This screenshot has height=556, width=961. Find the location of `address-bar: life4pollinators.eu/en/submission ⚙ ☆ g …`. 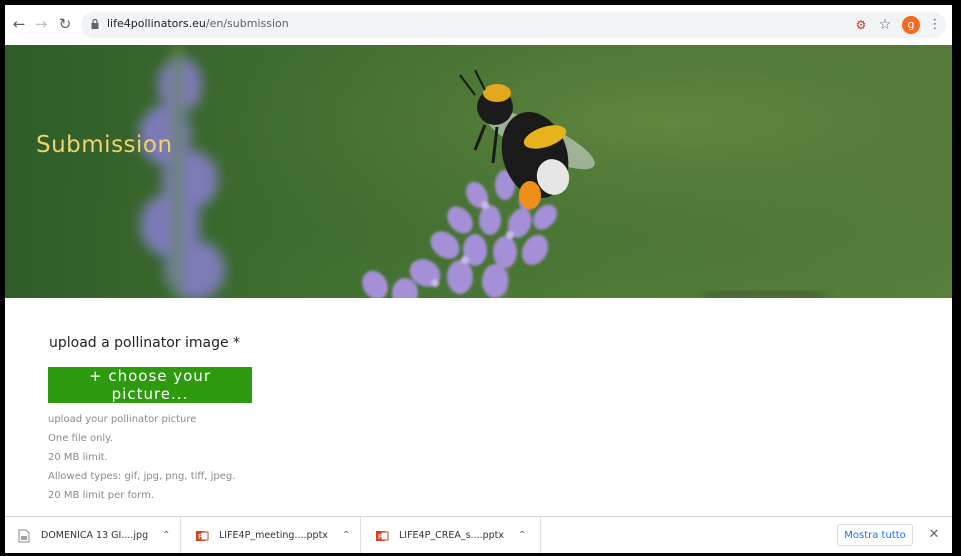

address-bar: life4pollinators.eu/en/submission ⚙ ☆ g … is located at coordinates (513, 25).